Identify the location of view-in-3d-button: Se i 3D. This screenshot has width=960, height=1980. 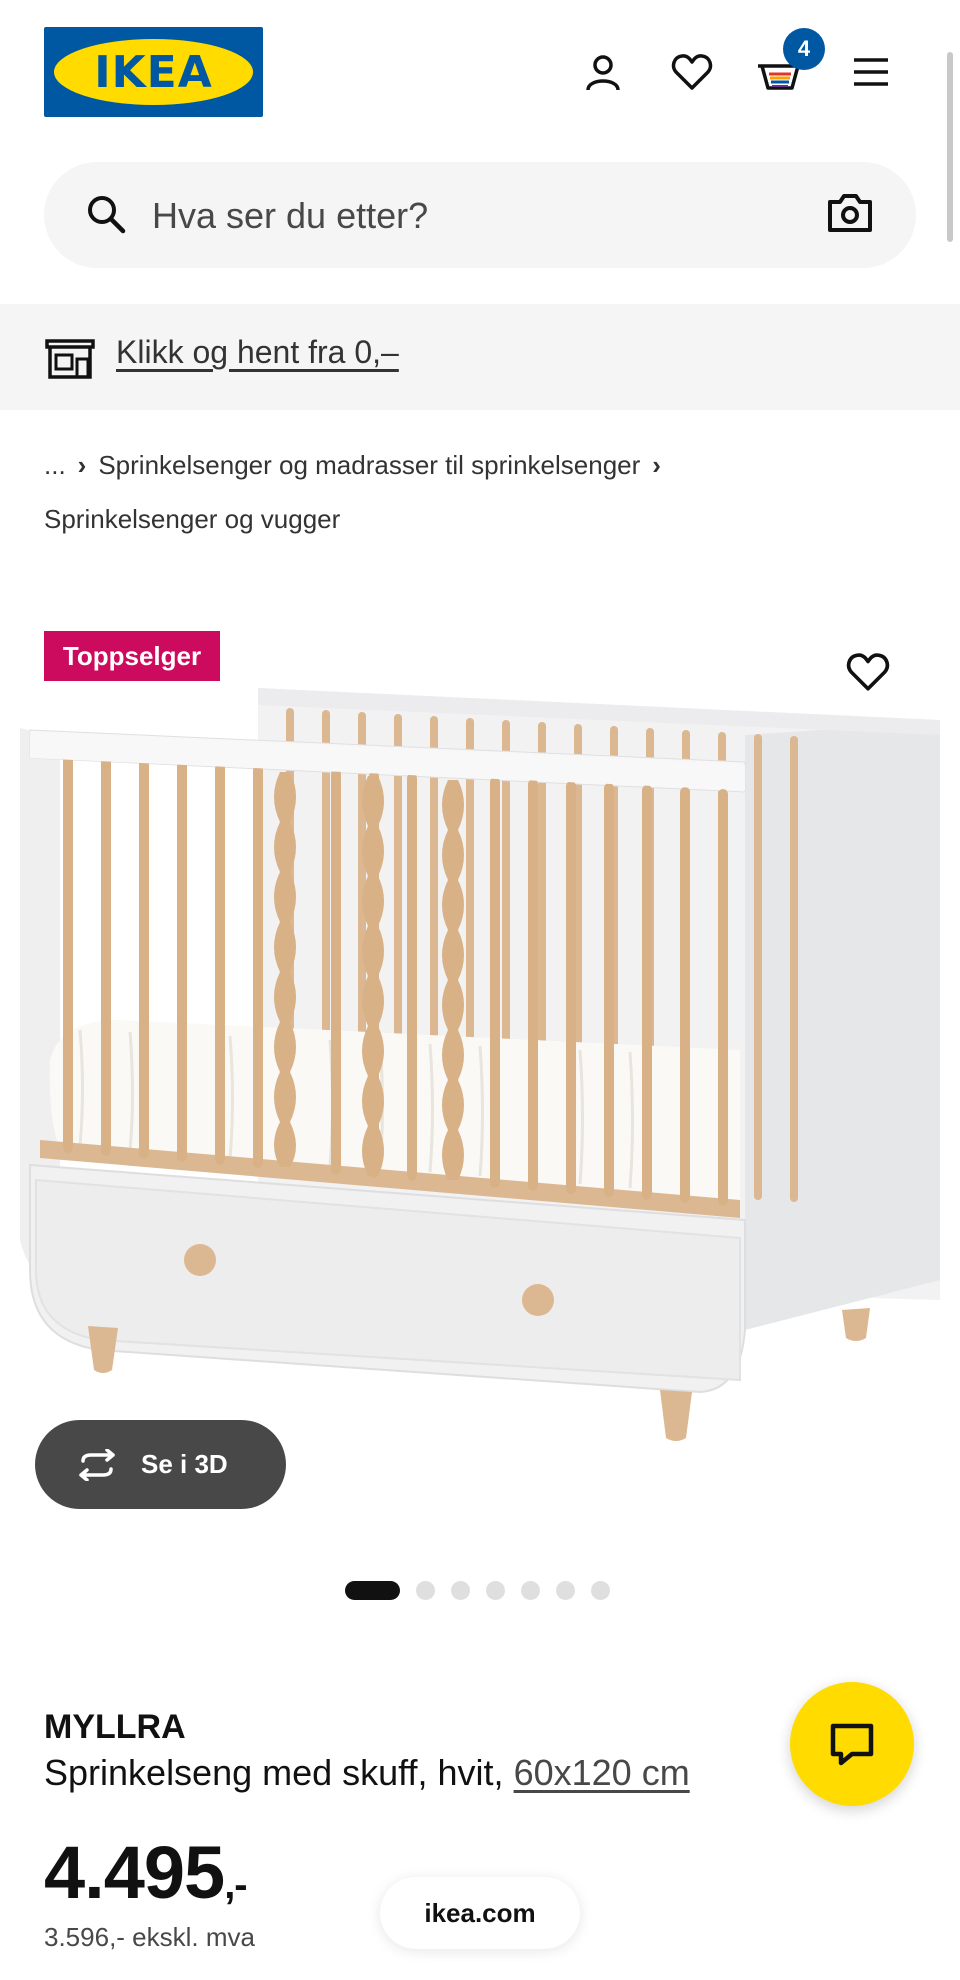
(160, 1464).